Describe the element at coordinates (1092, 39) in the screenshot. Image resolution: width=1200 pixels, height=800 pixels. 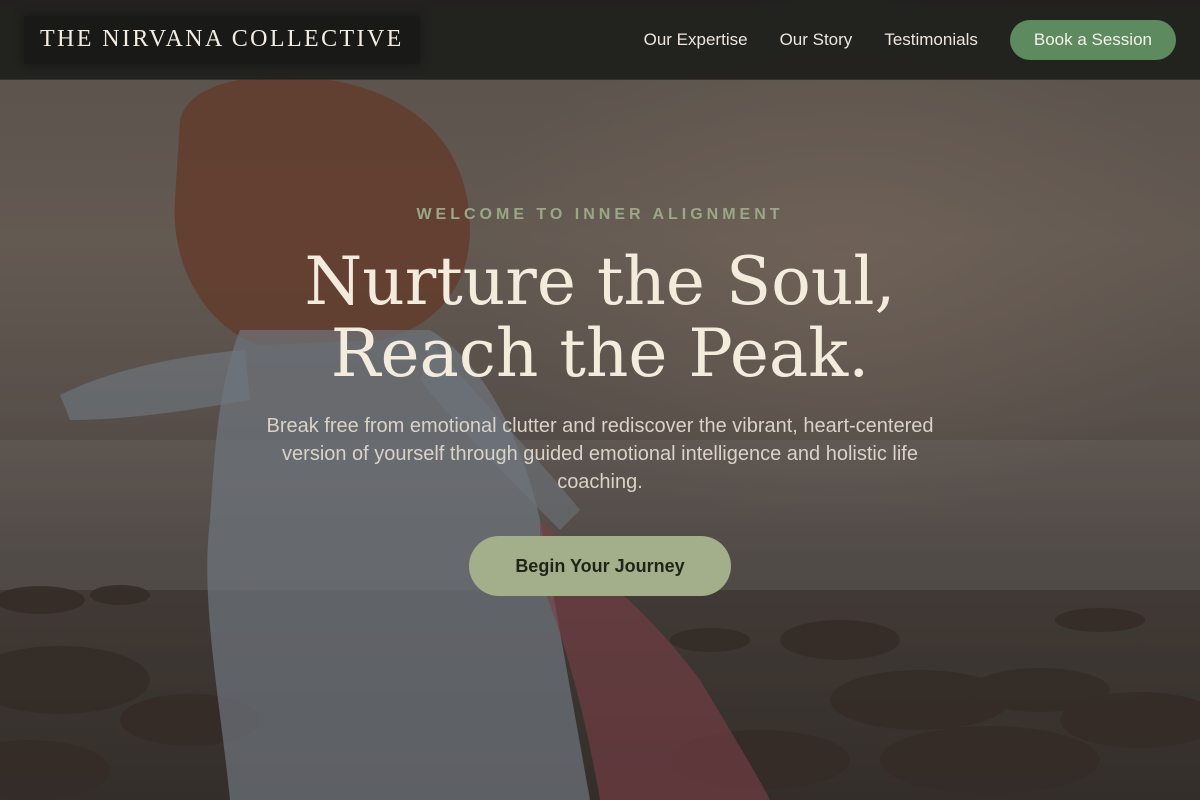
I see `book-session-button: Book a Session` at that location.